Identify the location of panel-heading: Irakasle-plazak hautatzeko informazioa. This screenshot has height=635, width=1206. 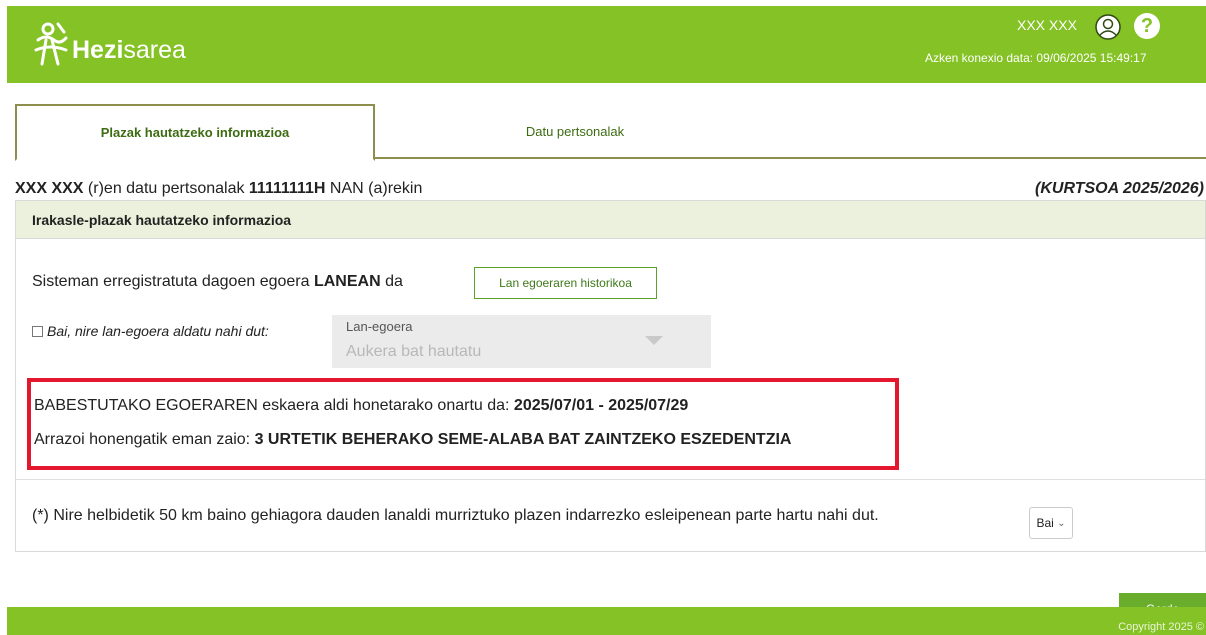
(610, 220).